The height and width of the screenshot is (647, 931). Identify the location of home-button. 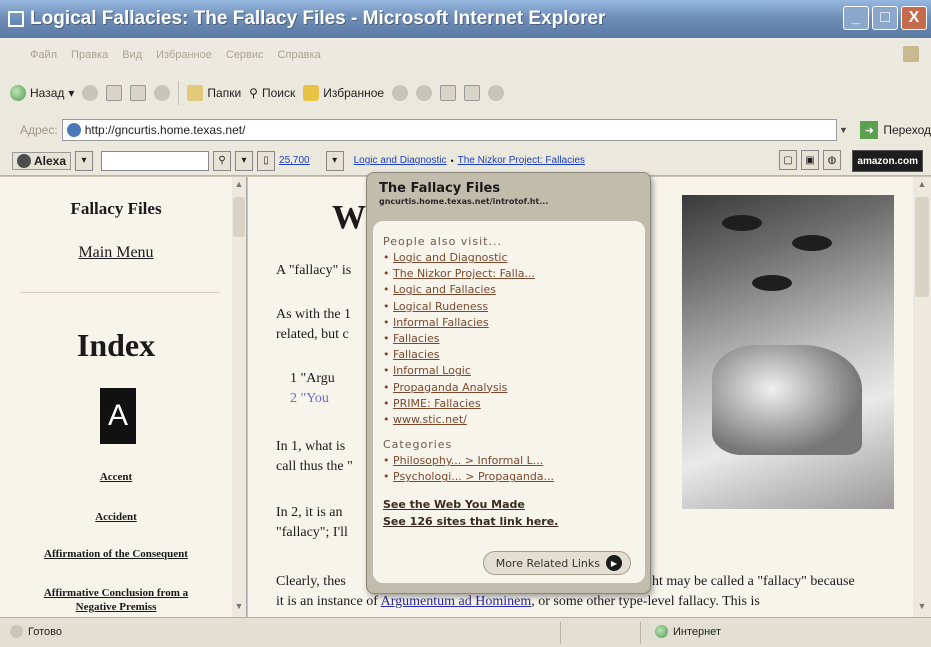
(162, 93).